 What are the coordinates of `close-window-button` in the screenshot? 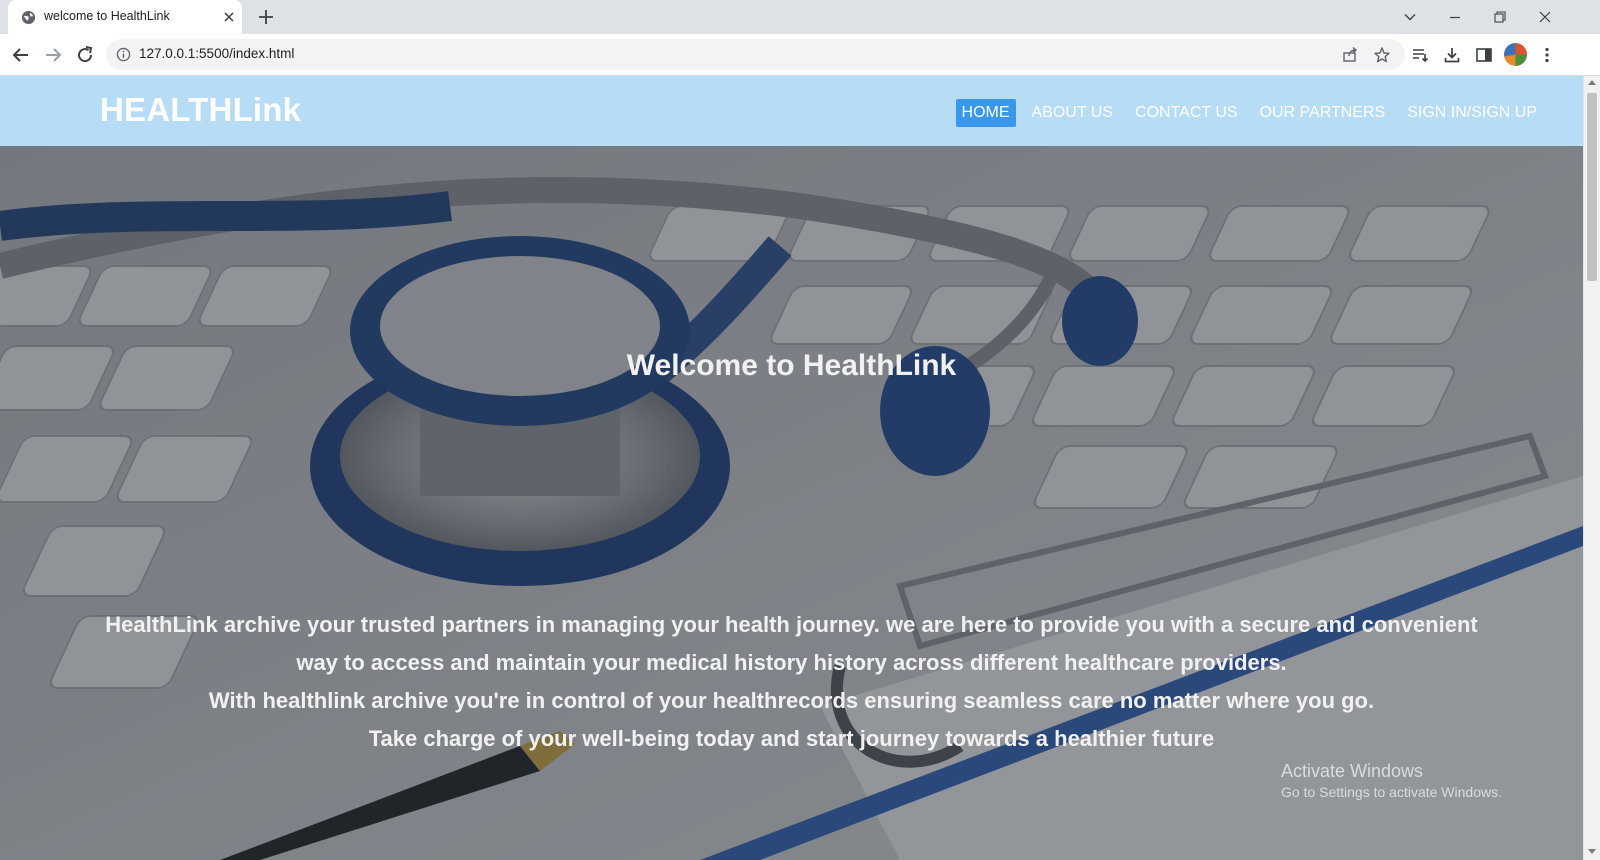 It's located at (1545, 17).